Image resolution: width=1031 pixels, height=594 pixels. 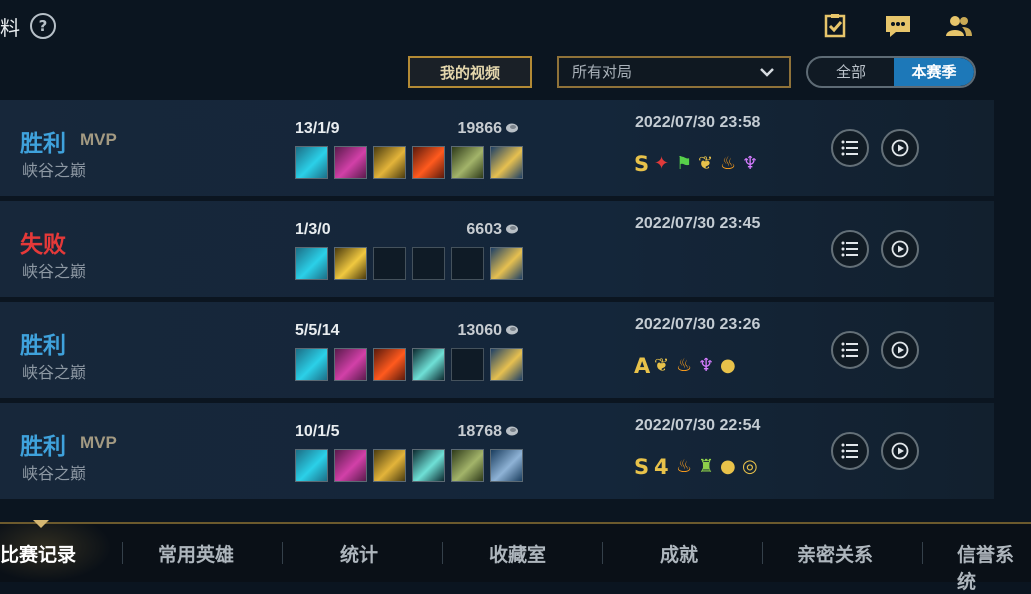 I want to click on page-title: 料, so click(x=10, y=28).